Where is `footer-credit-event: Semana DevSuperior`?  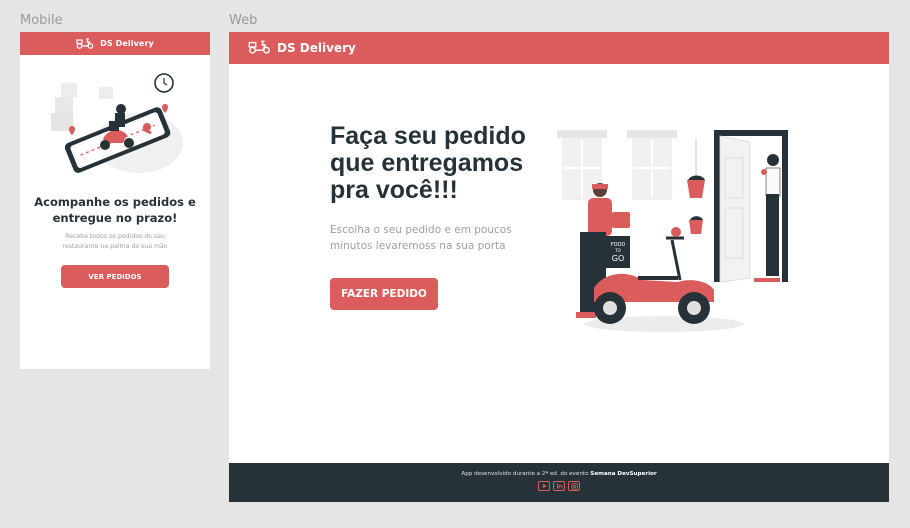 footer-credit-event: Semana DevSuperior is located at coordinates (623, 474).